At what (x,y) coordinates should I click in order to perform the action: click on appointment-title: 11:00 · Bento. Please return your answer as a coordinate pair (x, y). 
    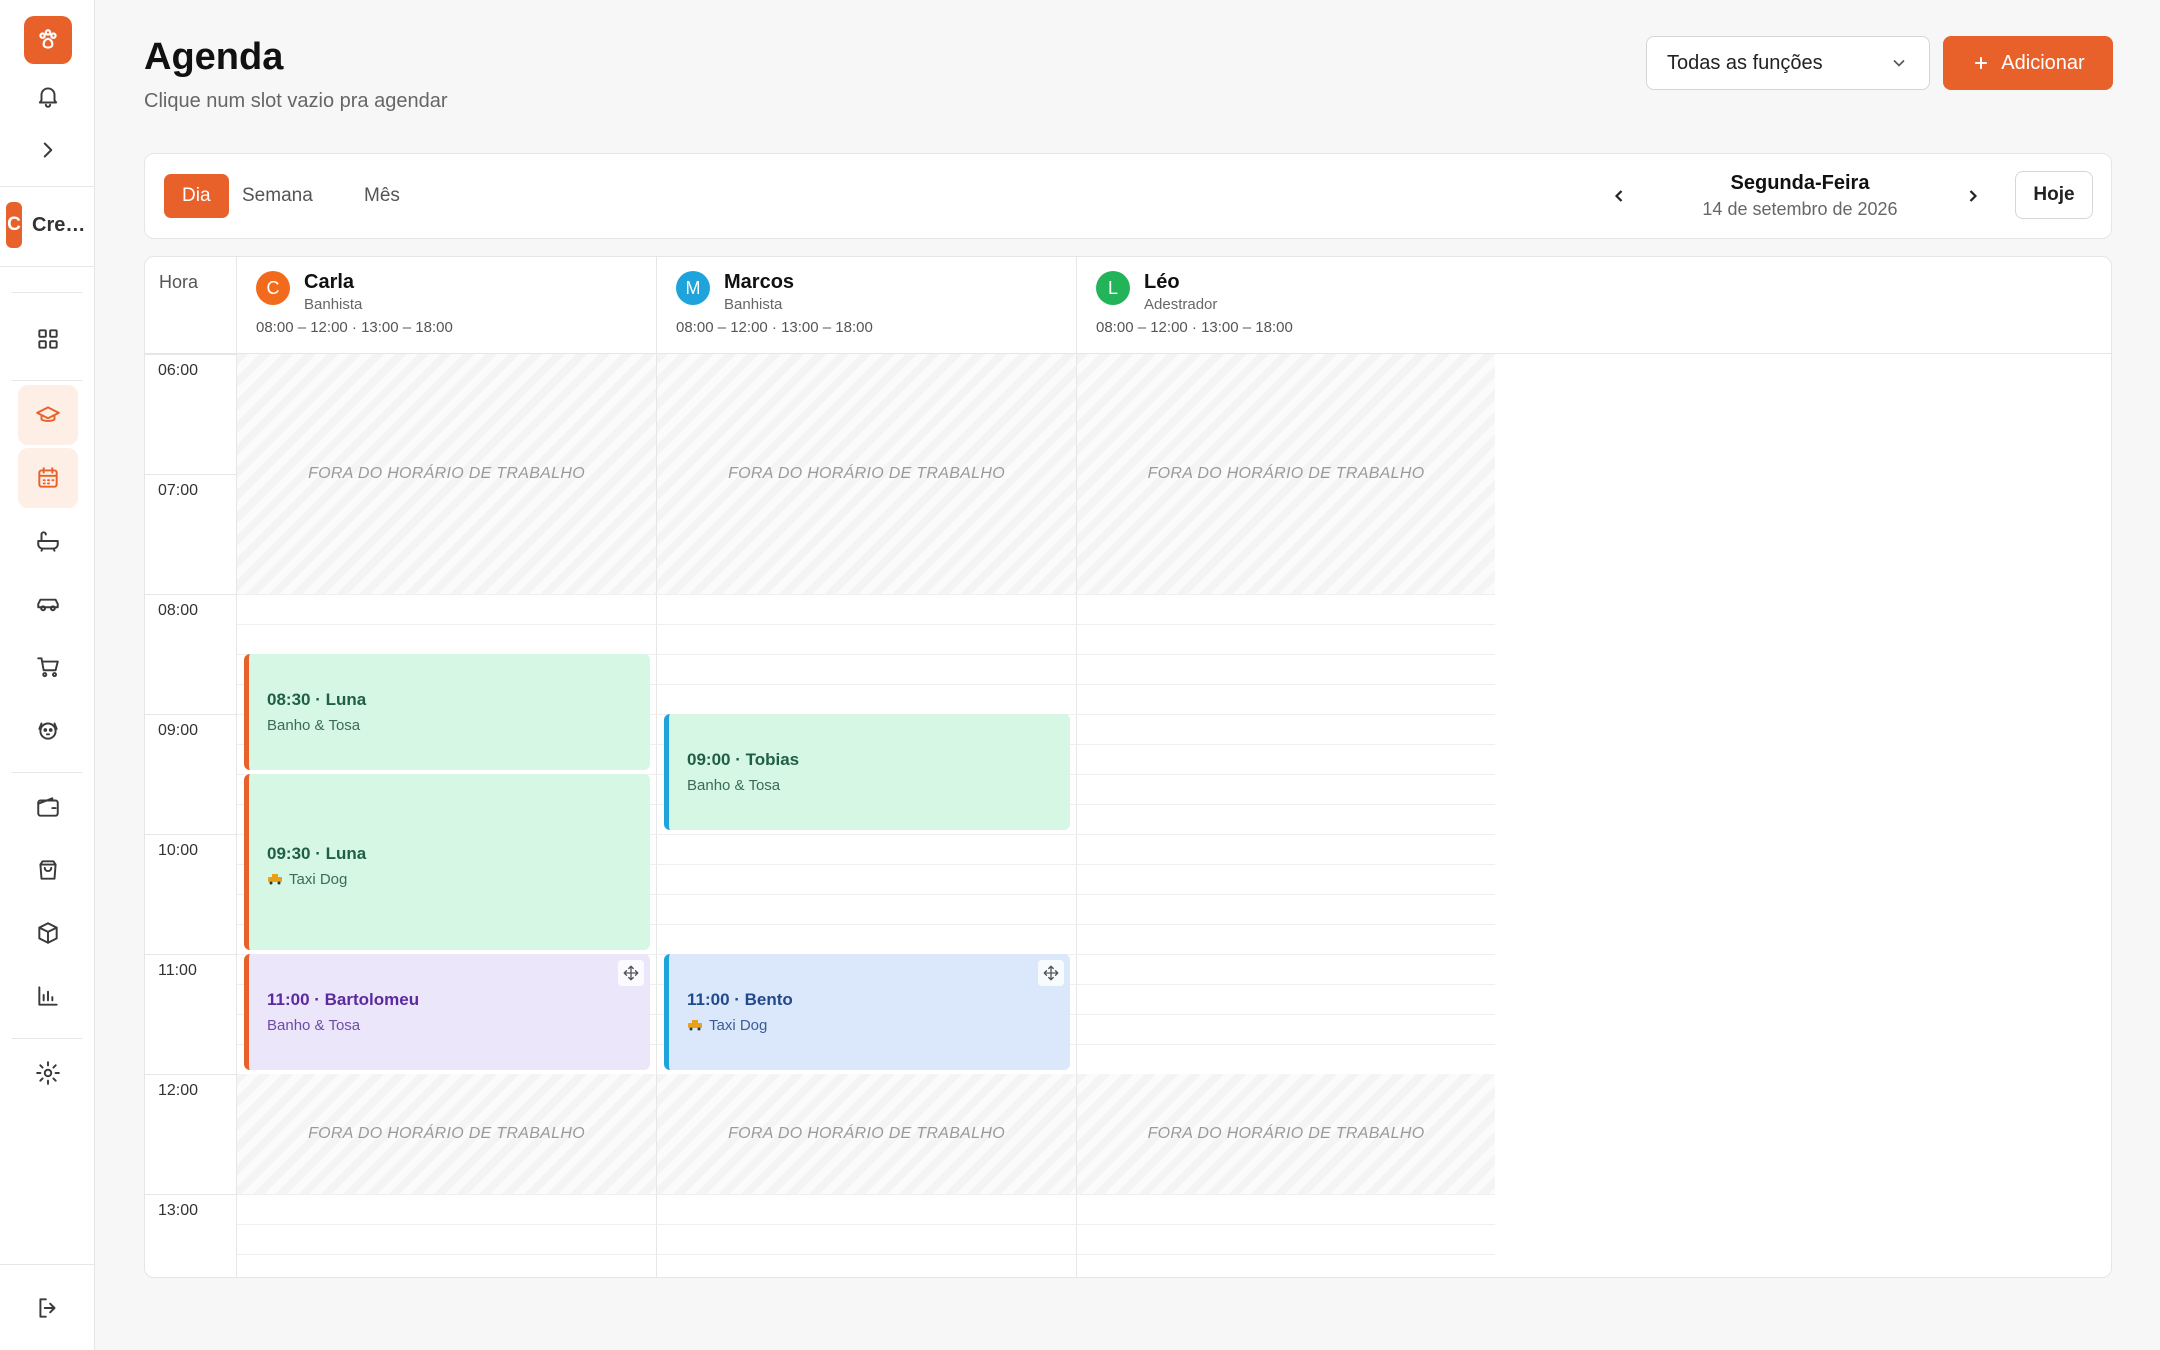
    Looking at the image, I should click on (740, 999).